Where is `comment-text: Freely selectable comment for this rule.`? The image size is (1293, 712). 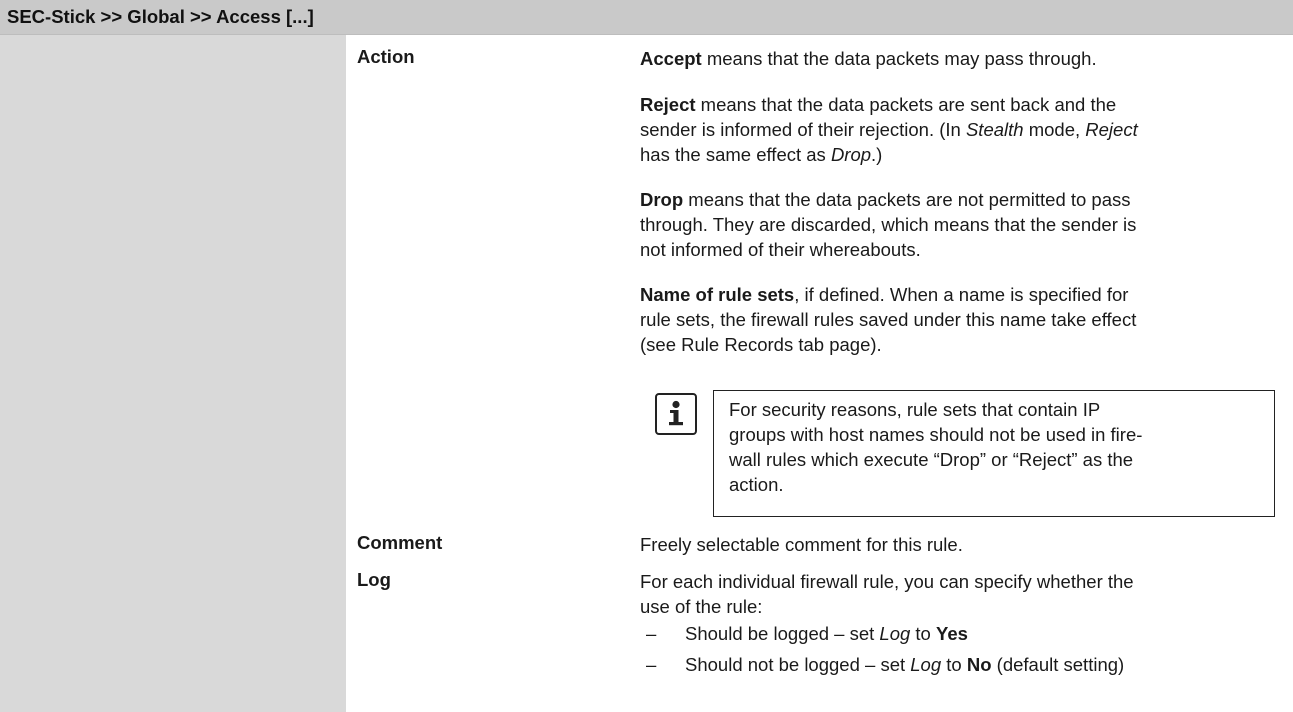
comment-text: Freely selectable comment for this rule. is located at coordinates (801, 544).